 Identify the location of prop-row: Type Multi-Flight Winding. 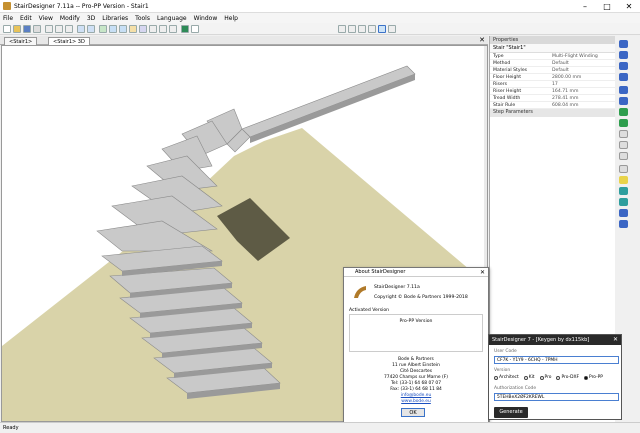
(552, 56).